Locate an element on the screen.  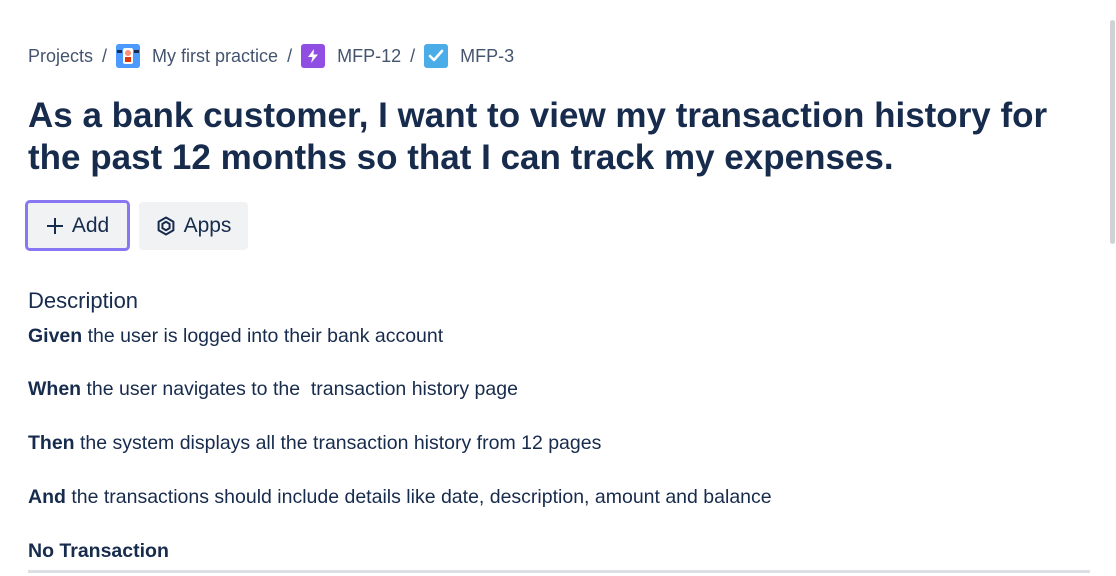
apps-button: Apps is located at coordinates (193, 226).